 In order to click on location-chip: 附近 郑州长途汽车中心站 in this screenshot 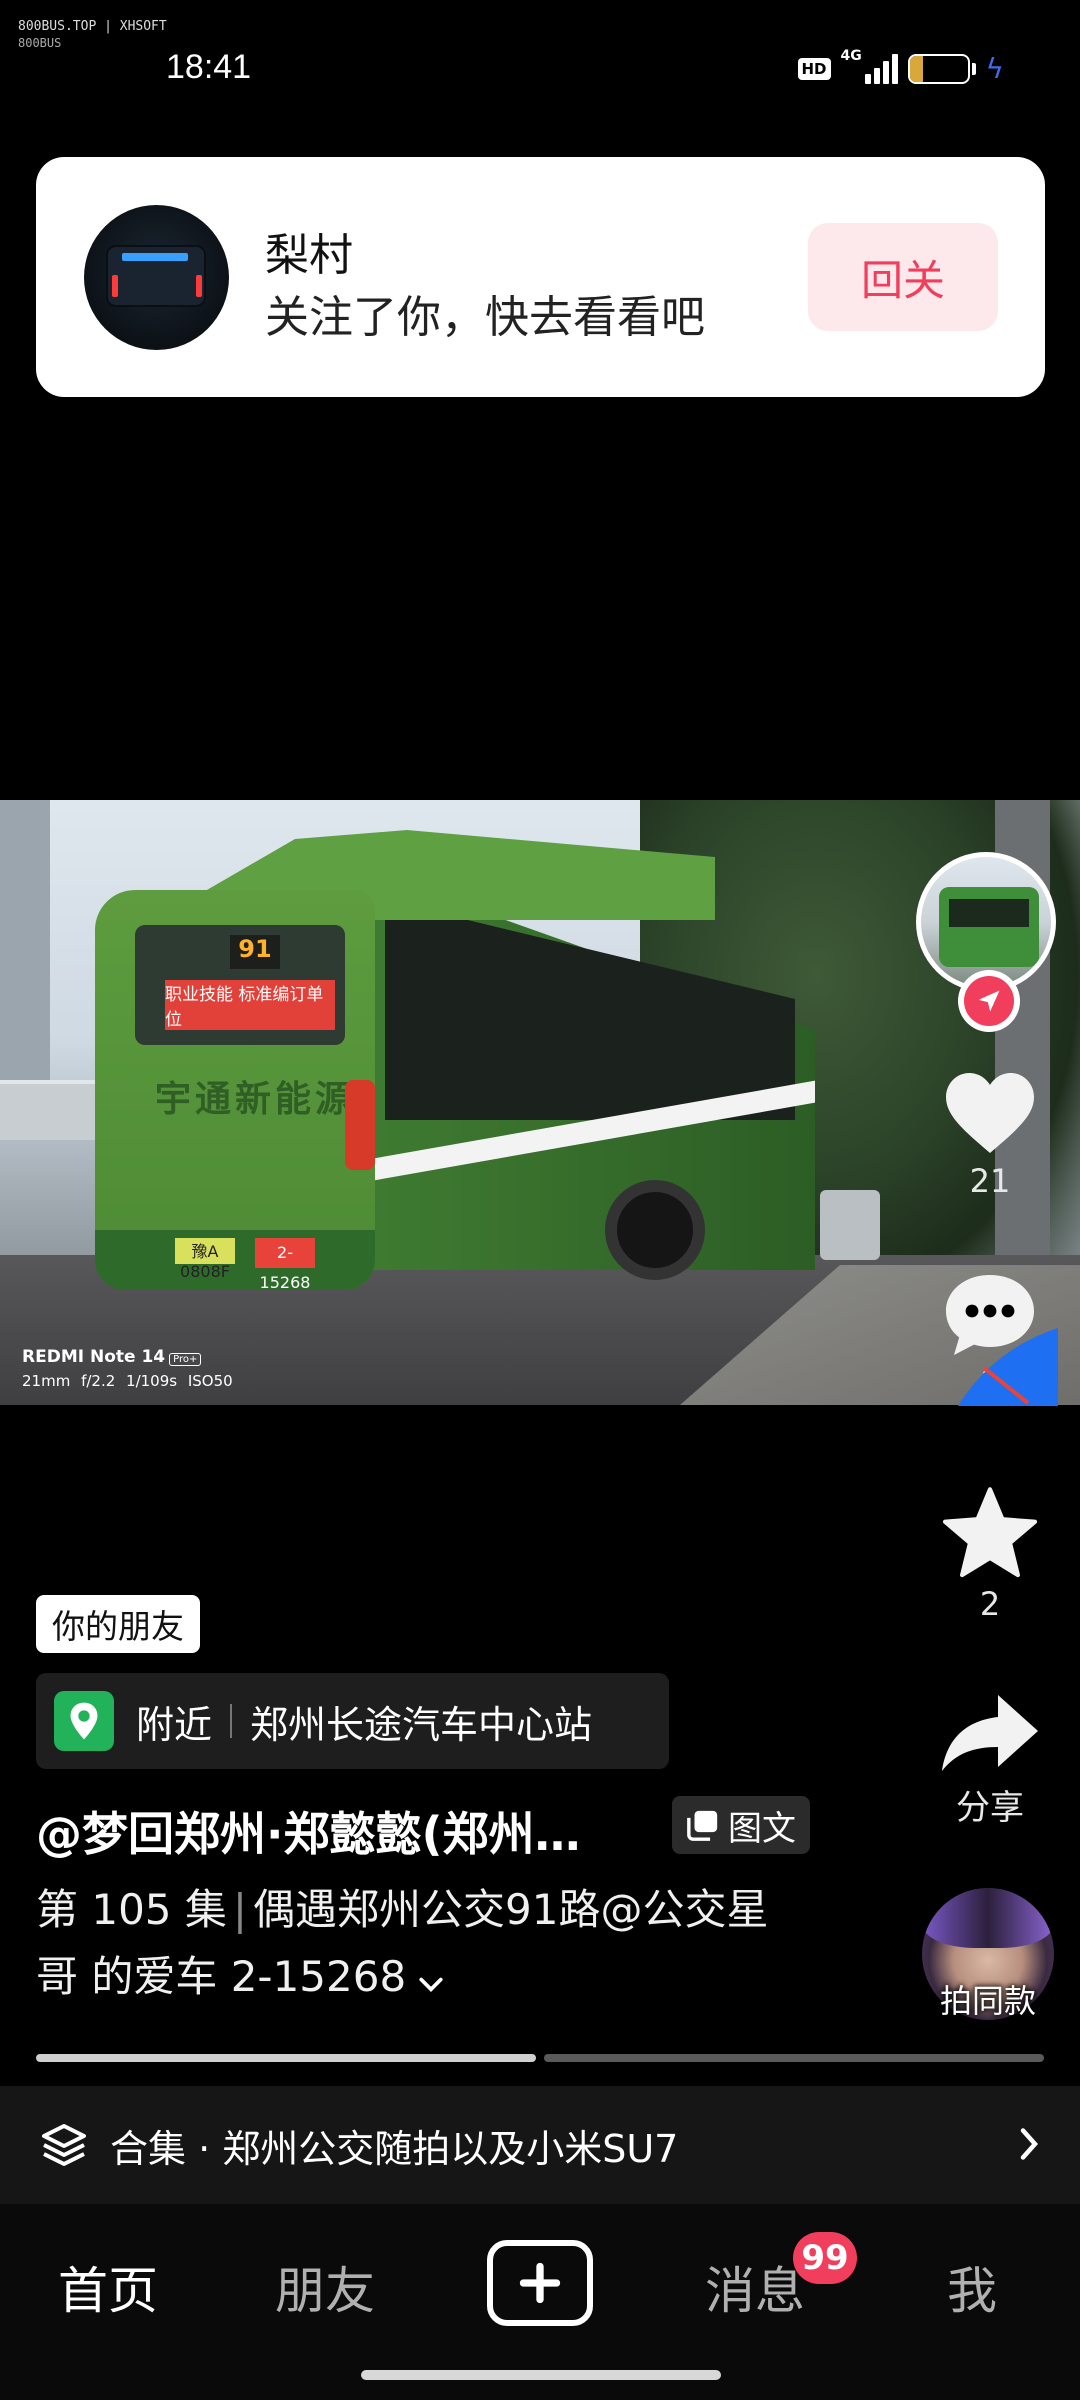, I will do `click(352, 1721)`.